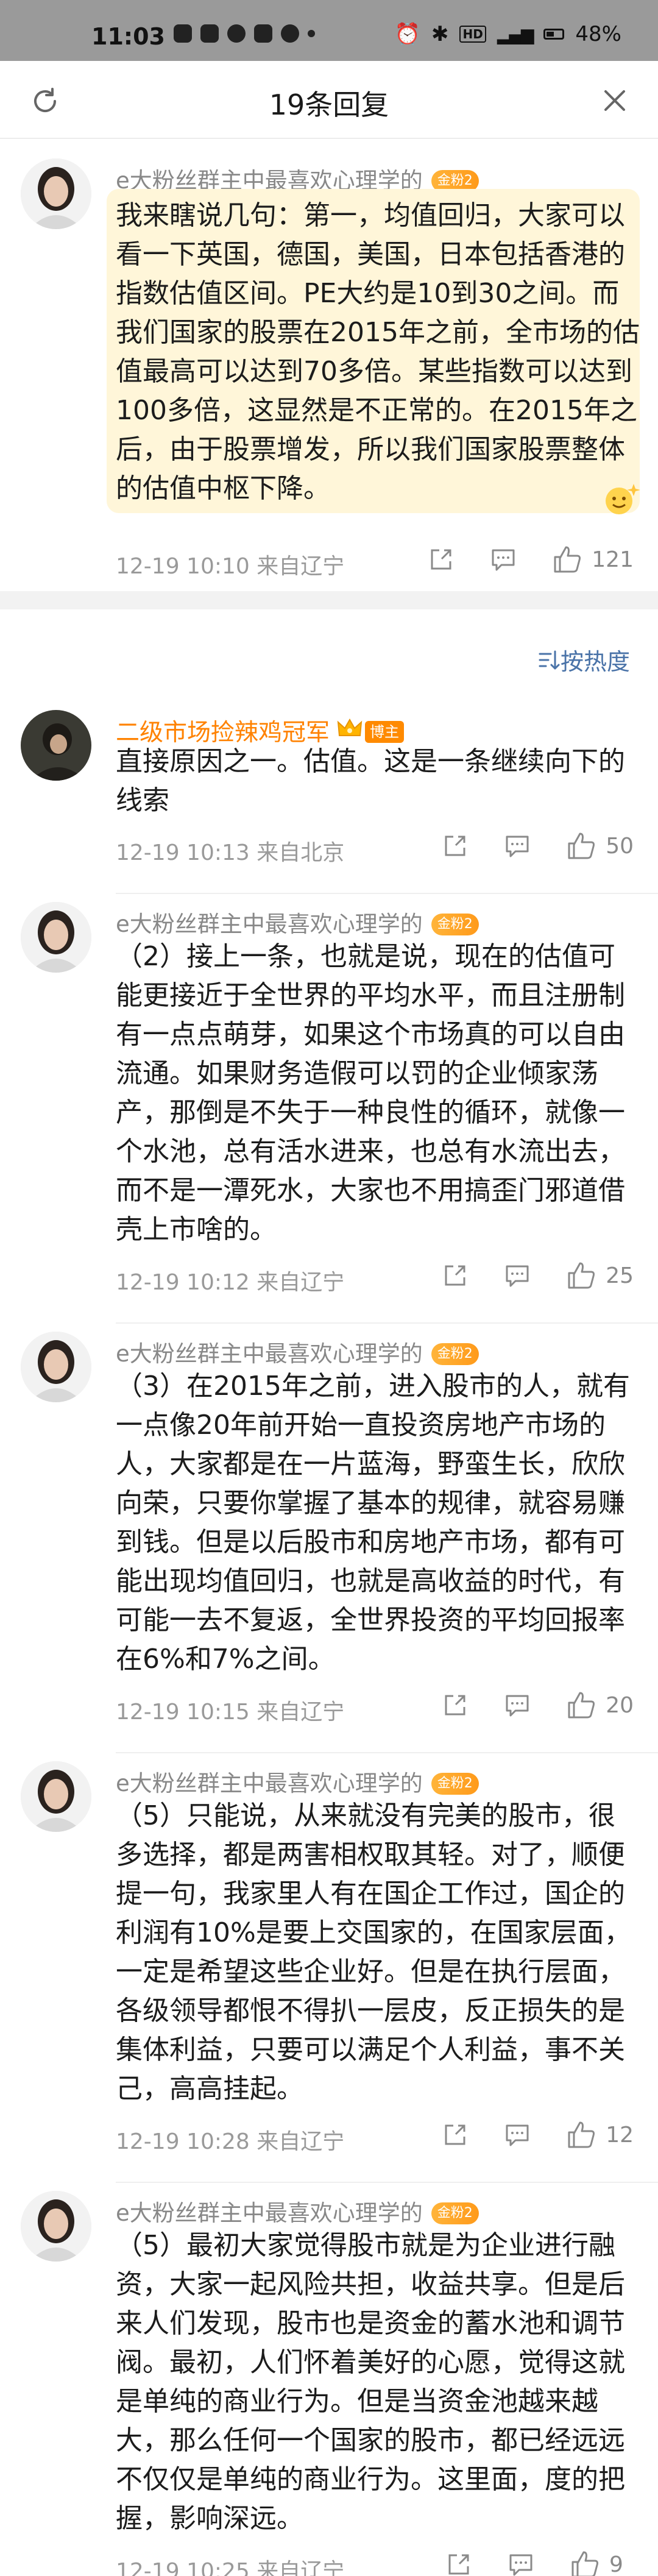 The width and height of the screenshot is (658, 2576). I want to click on close-icon, so click(615, 100).